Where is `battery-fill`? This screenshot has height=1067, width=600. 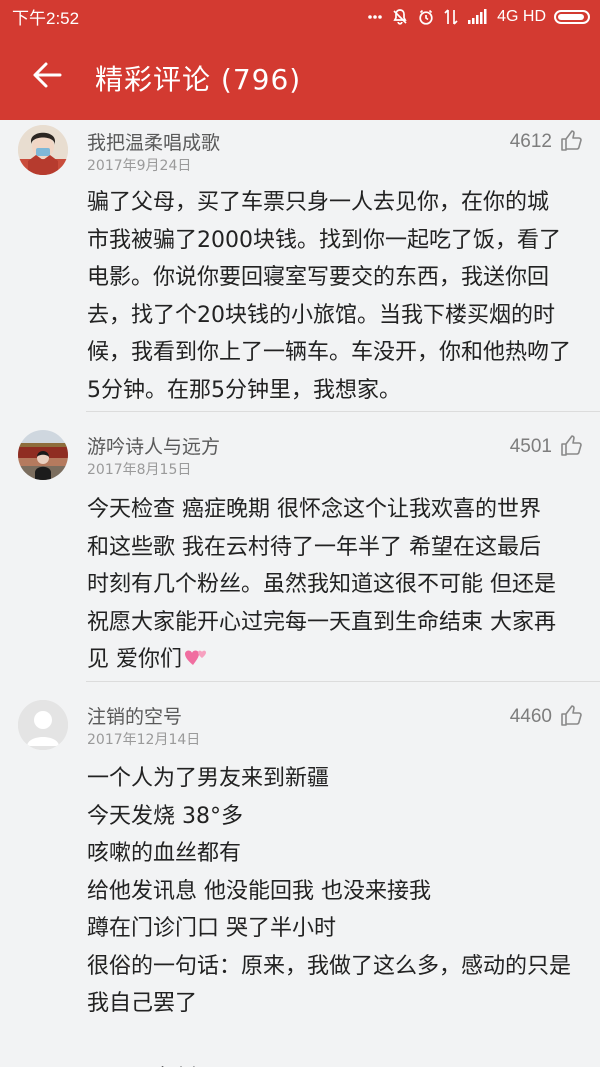 battery-fill is located at coordinates (571, 17).